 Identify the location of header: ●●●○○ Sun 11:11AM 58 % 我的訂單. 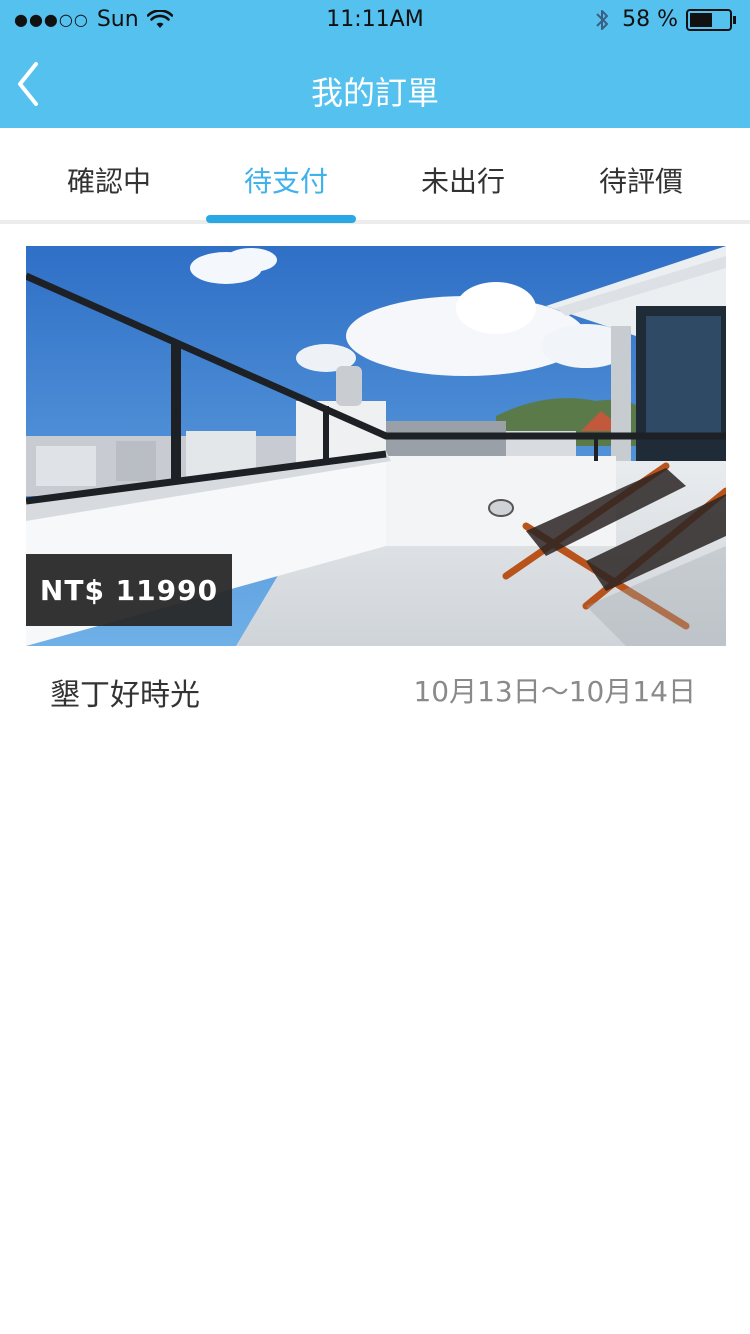
(375, 64).